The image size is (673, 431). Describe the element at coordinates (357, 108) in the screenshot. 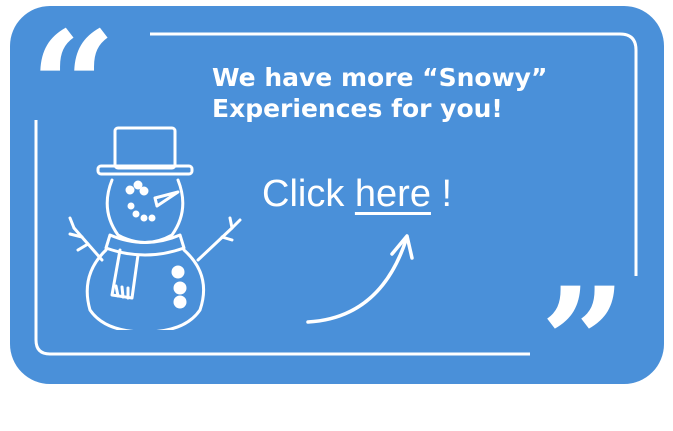

I see `headline-line-2: Experiences for you!` at that location.